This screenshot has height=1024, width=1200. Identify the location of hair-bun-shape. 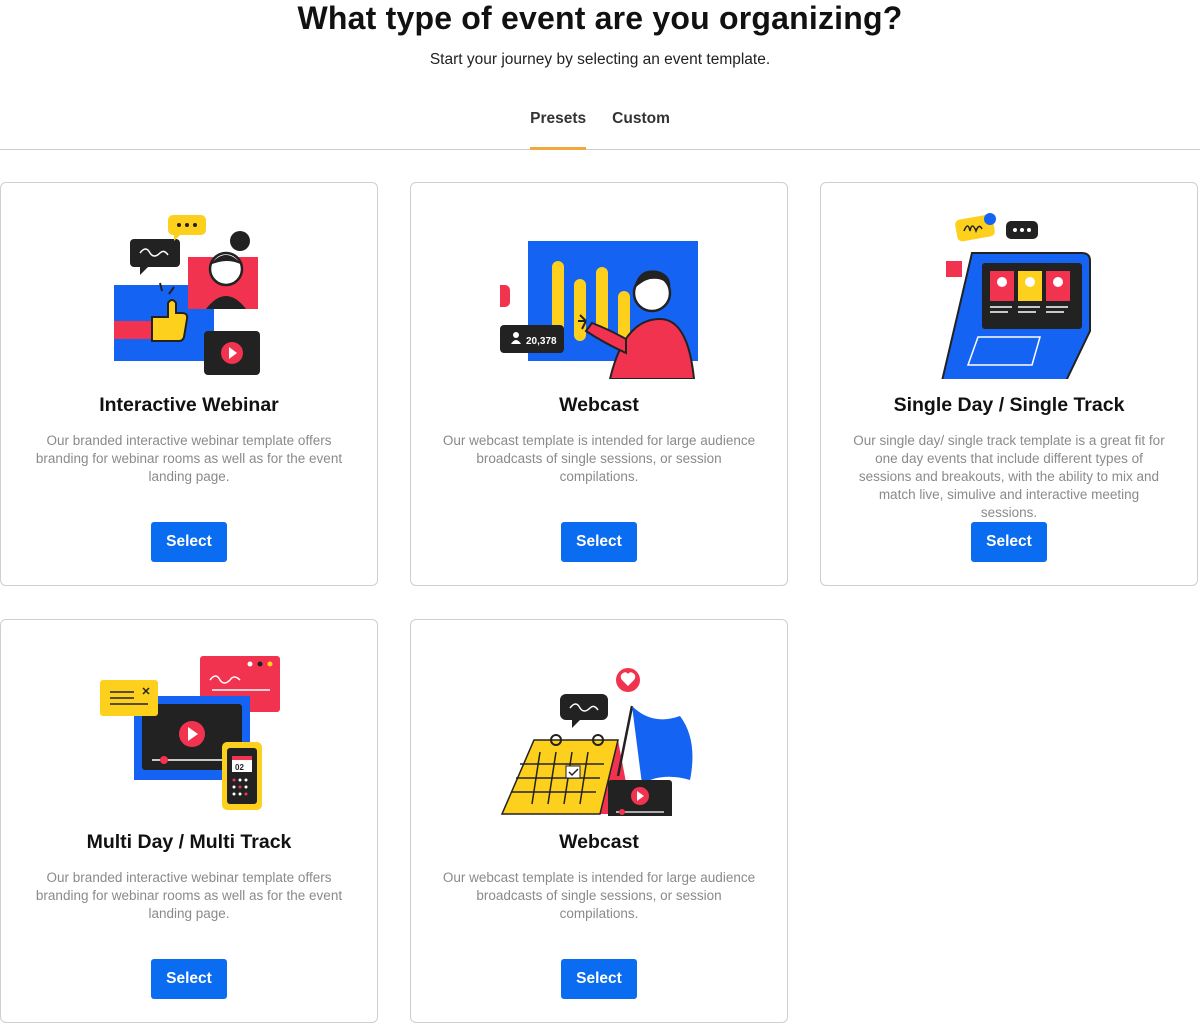
(240, 241).